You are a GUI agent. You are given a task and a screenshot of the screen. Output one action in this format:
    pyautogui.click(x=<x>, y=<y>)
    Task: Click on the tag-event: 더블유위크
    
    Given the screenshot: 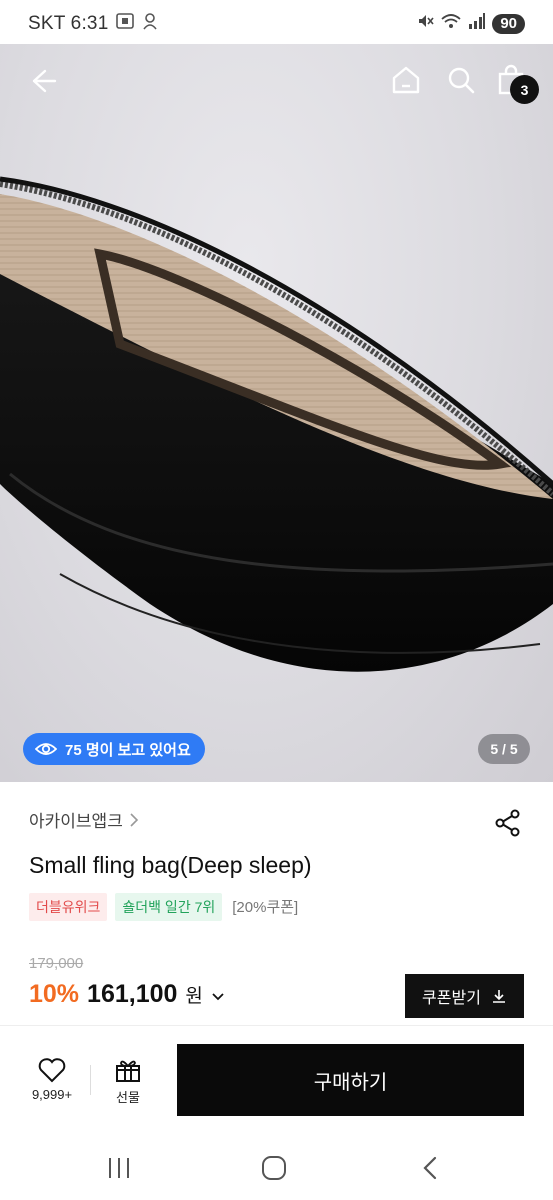 What is the action you would take?
    pyautogui.click(x=68, y=906)
    